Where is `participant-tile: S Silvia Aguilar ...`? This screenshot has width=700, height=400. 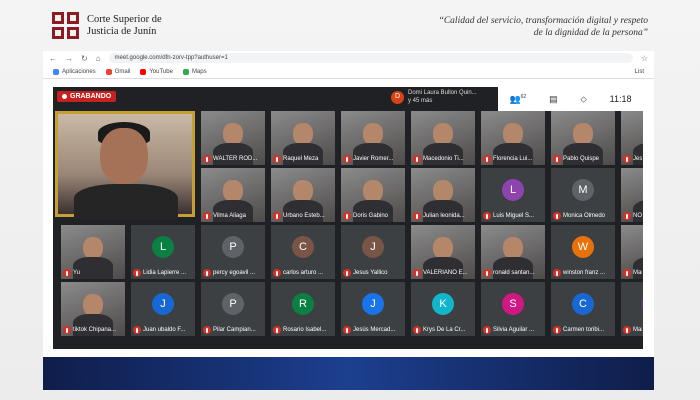
participant-tile: S Silvia Aguilar ... is located at coordinates (513, 309).